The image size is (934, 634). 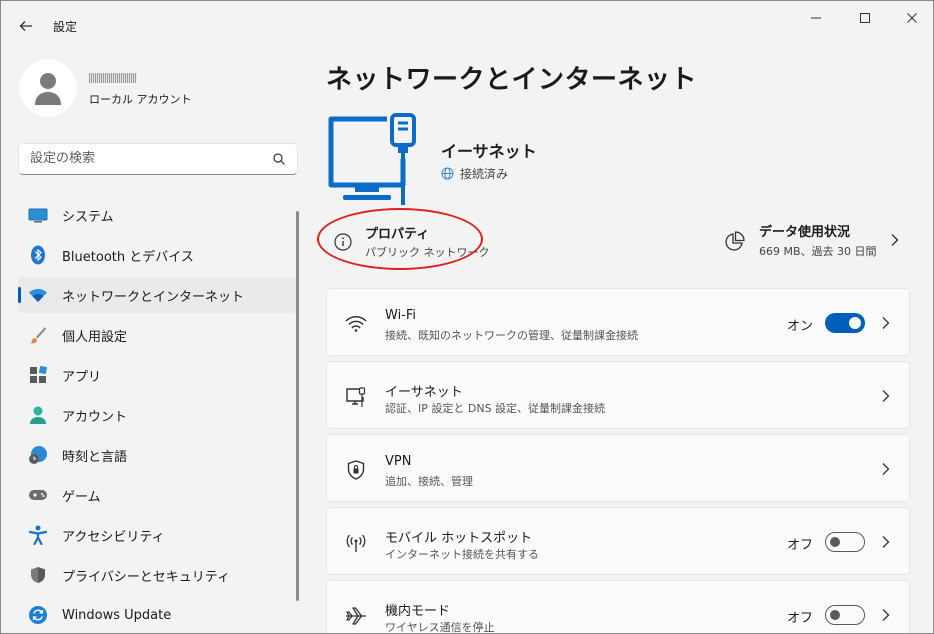 I want to click on card-subtitle: 接続、既知のネットワークの管理、従量制課金接続, so click(x=511, y=335).